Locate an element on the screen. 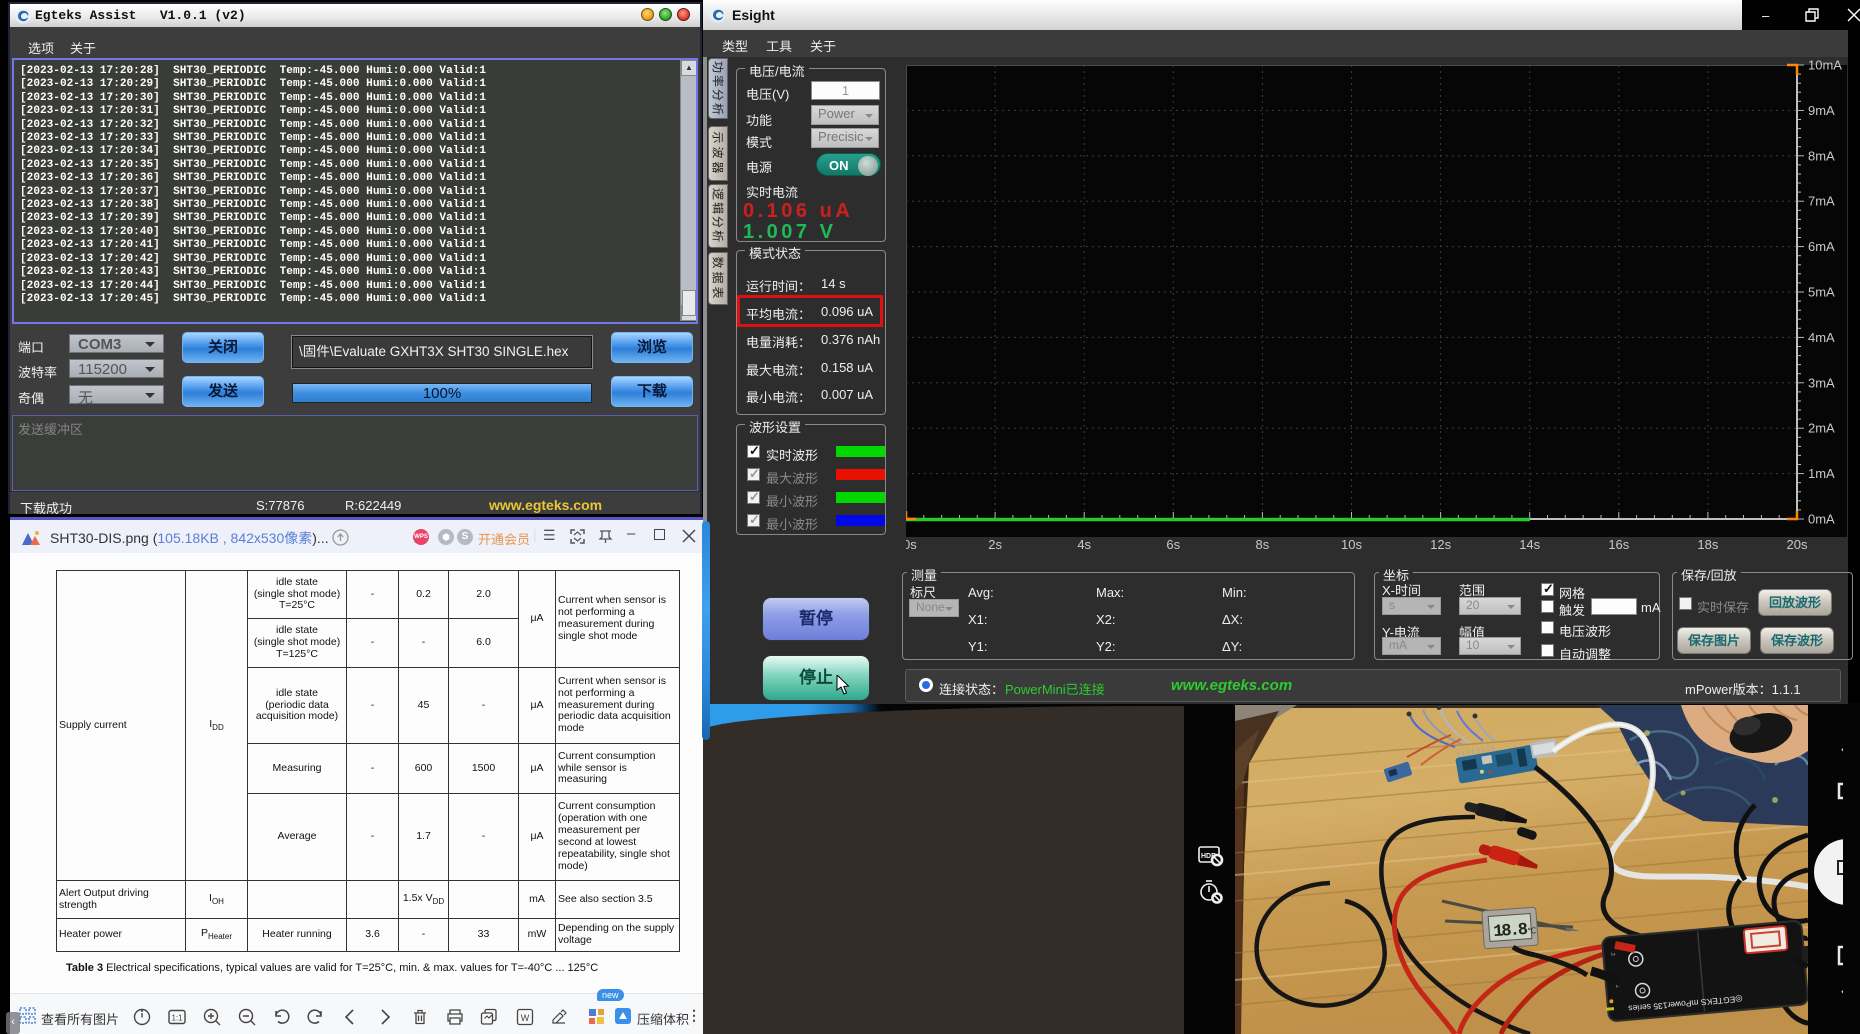 The image size is (1860, 1034). svg-text: HDR is located at coordinates (1208, 856).